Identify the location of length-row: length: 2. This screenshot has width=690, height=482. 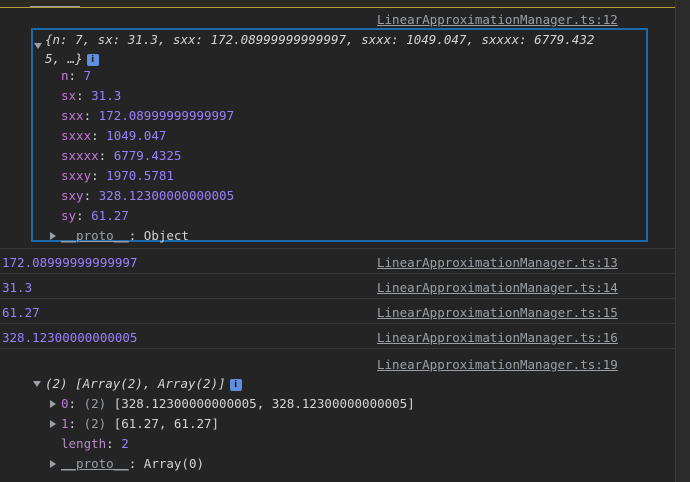
(95, 443).